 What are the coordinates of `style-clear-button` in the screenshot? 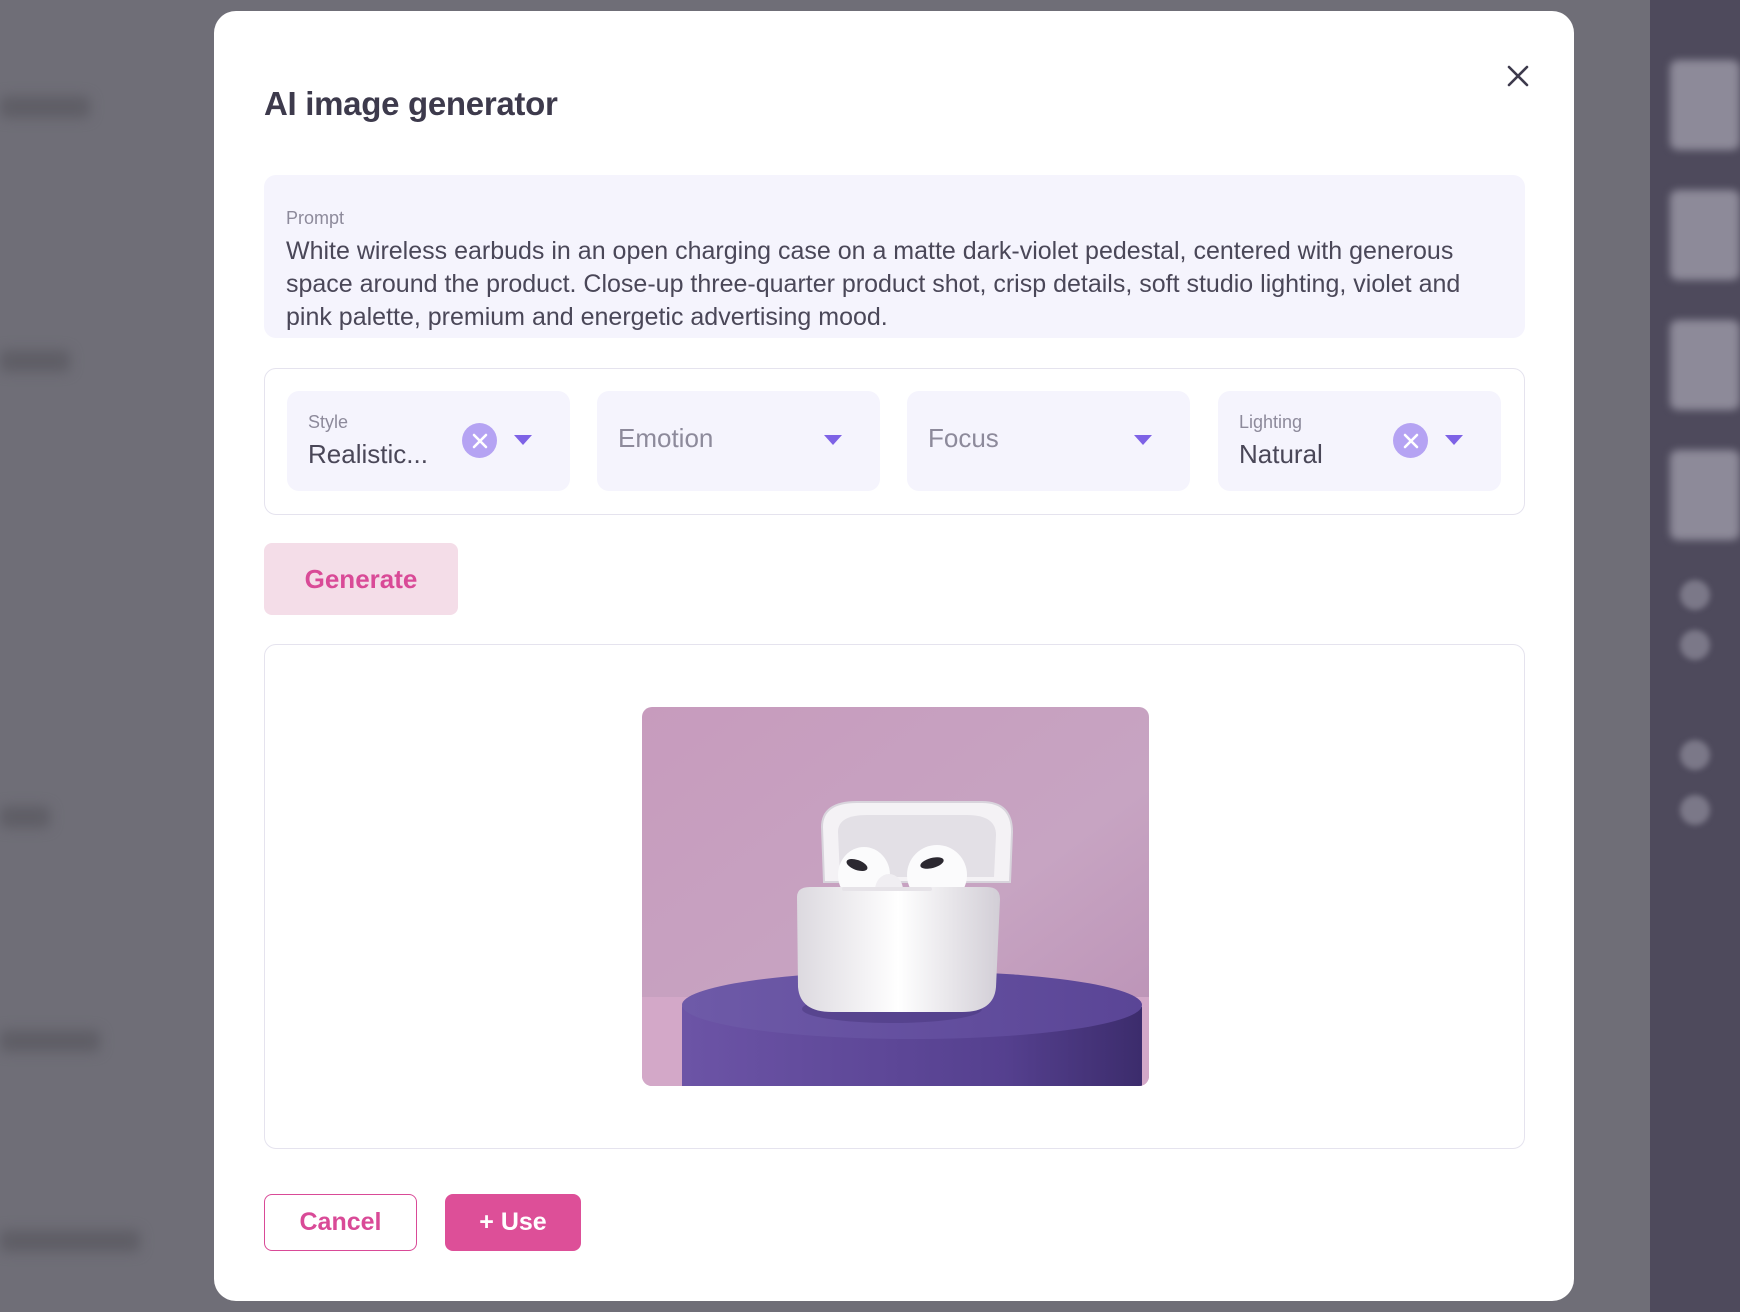 It's located at (479, 440).